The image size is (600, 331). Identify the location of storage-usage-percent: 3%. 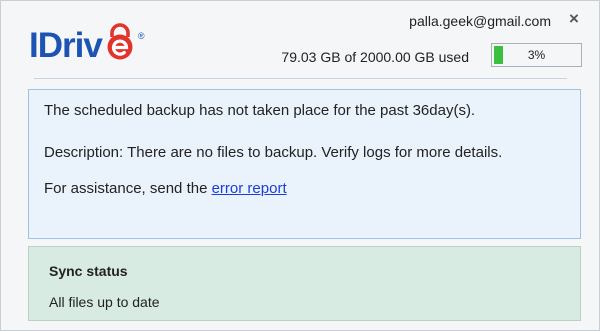
(536, 55).